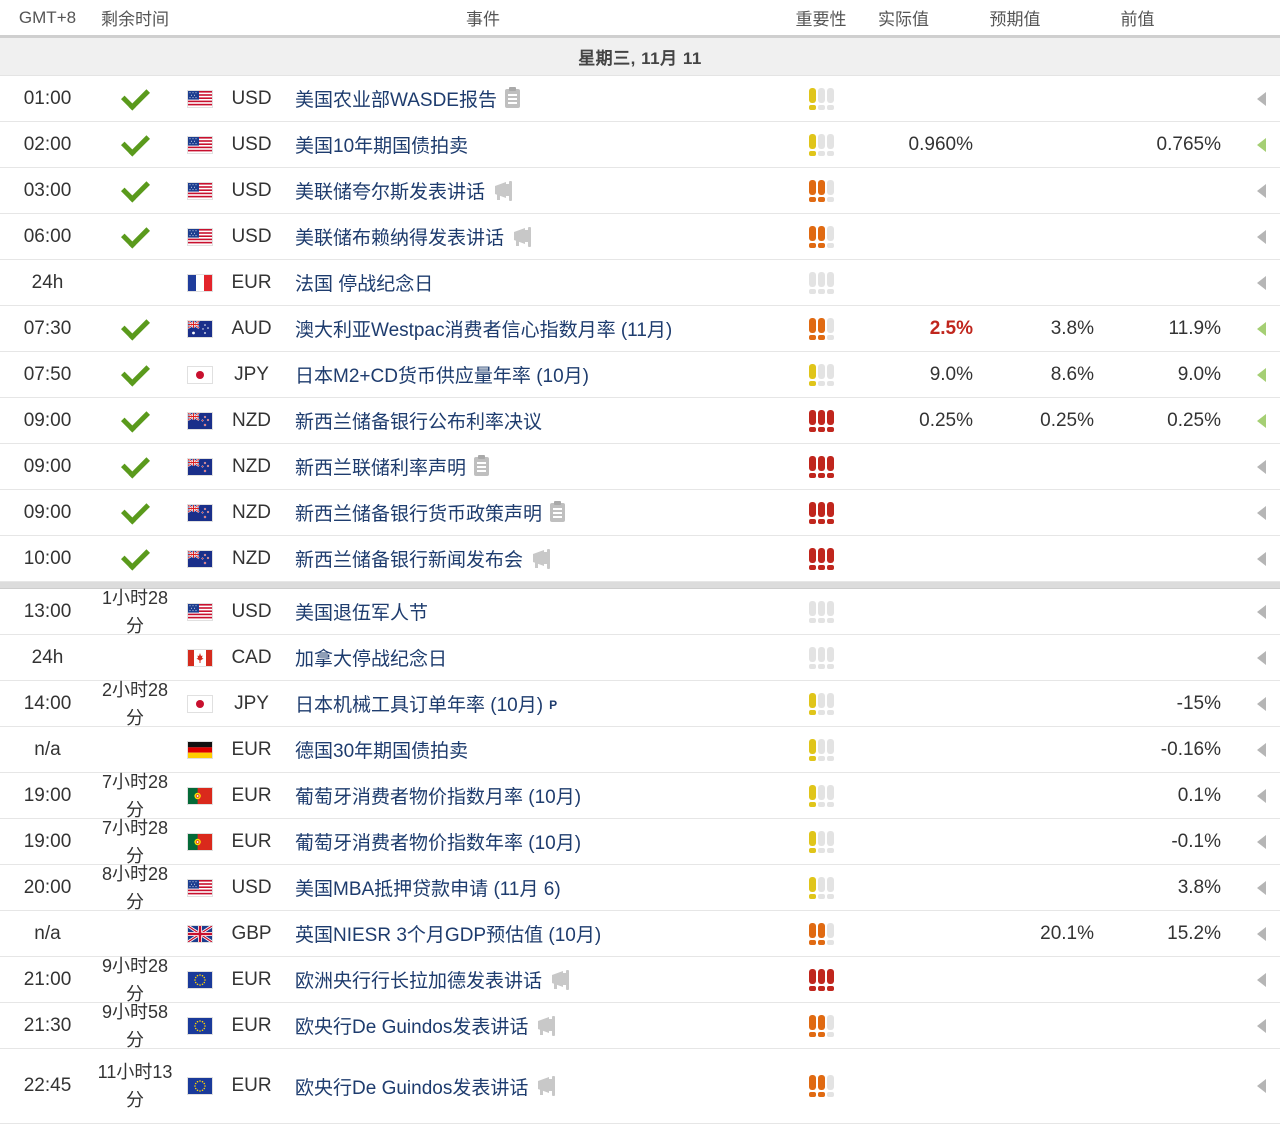 This screenshot has width=1280, height=1124. What do you see at coordinates (409, 558) in the screenshot?
I see `event-link: 新西兰储备银行新闻发布会` at bounding box center [409, 558].